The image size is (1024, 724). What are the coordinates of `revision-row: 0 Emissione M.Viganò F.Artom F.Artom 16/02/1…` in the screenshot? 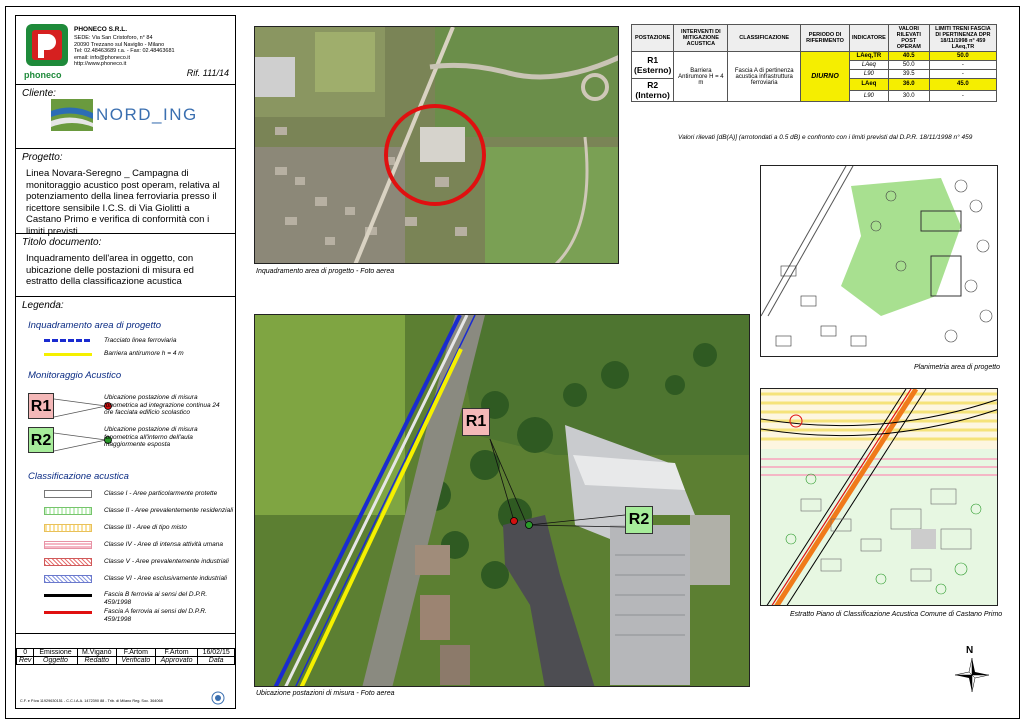 It's located at (125, 652).